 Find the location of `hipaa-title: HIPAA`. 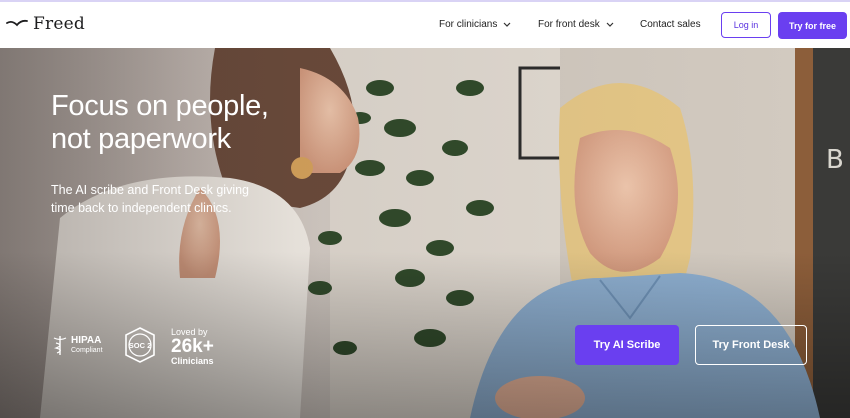

hipaa-title: HIPAA is located at coordinates (86, 340).